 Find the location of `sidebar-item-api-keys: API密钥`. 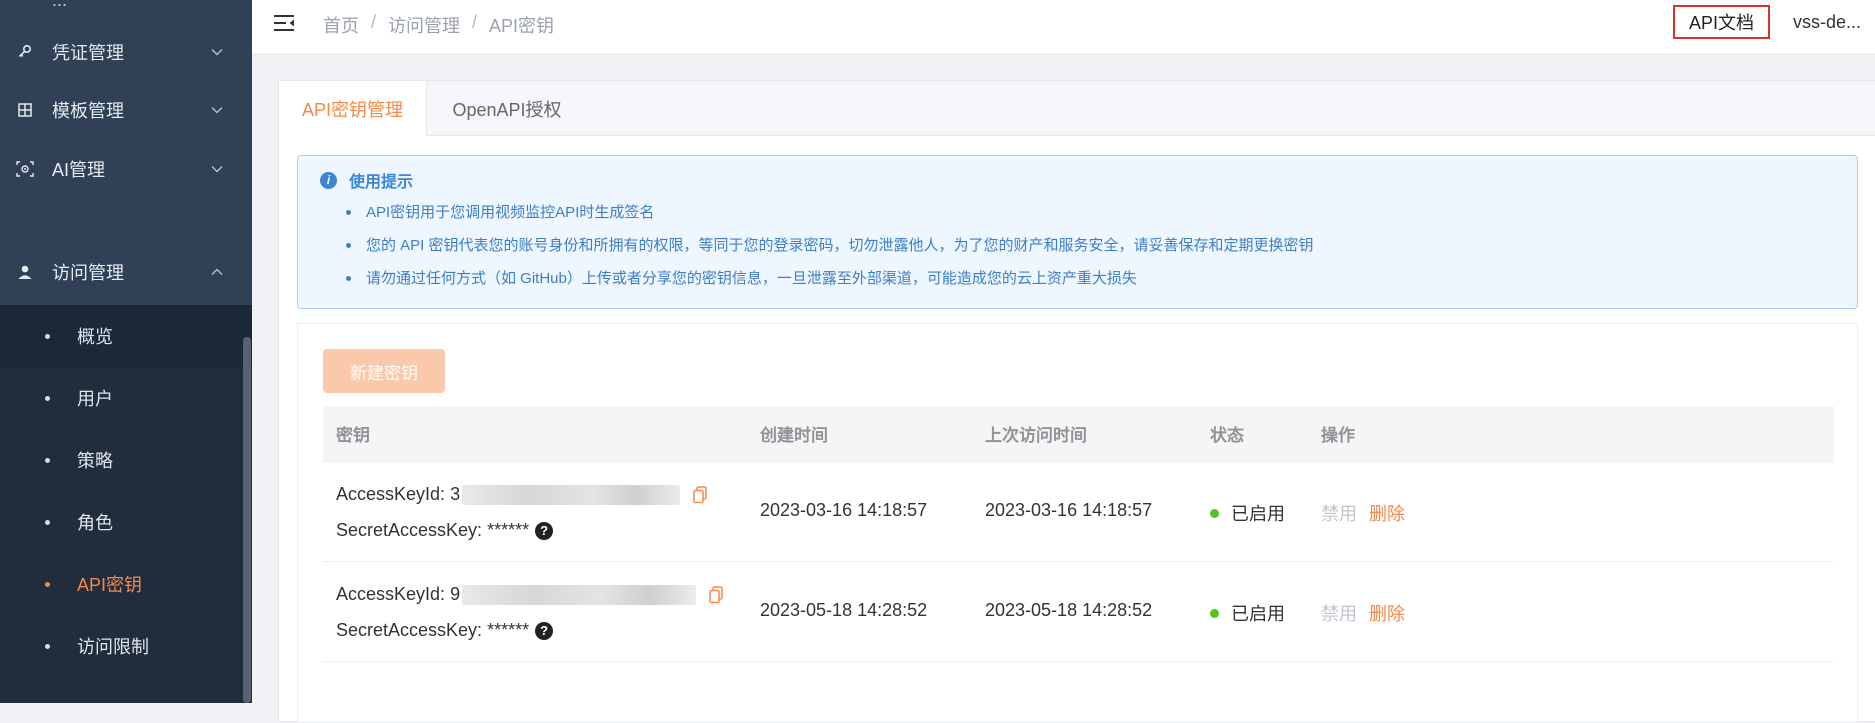

sidebar-item-api-keys: API密钥 is located at coordinates (126, 584).